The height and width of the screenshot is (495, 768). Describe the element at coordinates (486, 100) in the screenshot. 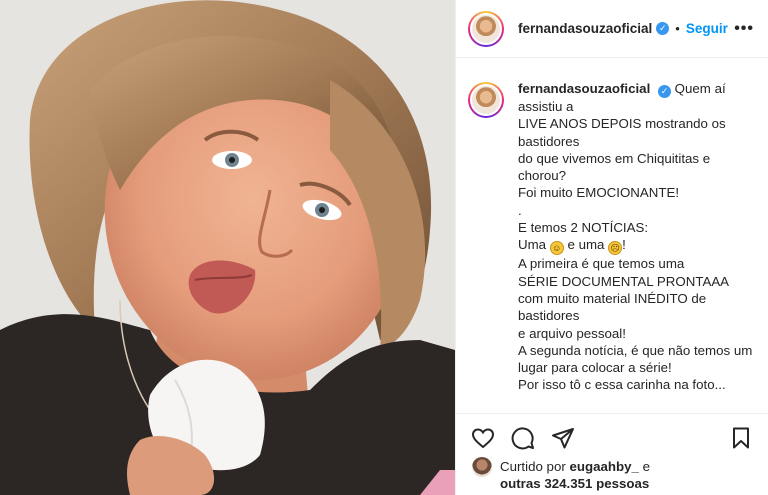

I see `caption-author-avatar` at that location.